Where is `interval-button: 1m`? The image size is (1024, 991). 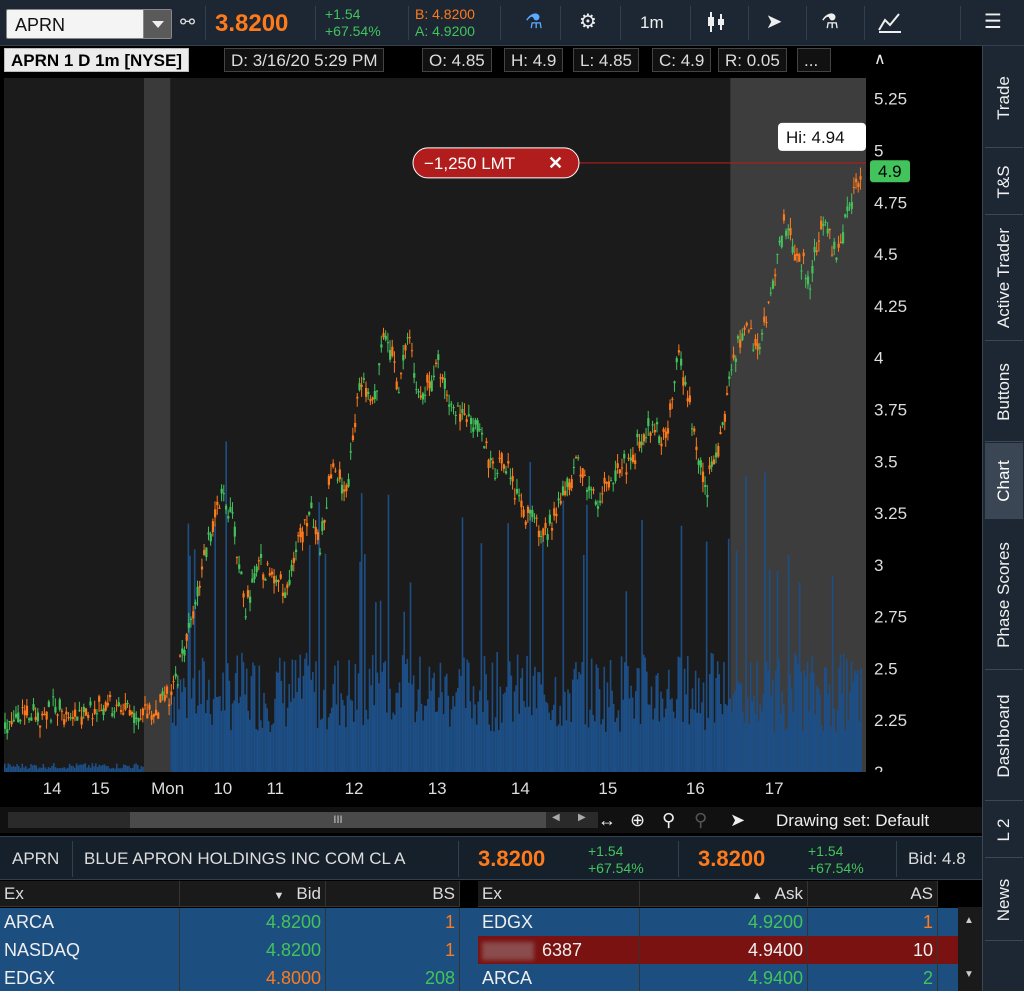
interval-button: 1m is located at coordinates (652, 23).